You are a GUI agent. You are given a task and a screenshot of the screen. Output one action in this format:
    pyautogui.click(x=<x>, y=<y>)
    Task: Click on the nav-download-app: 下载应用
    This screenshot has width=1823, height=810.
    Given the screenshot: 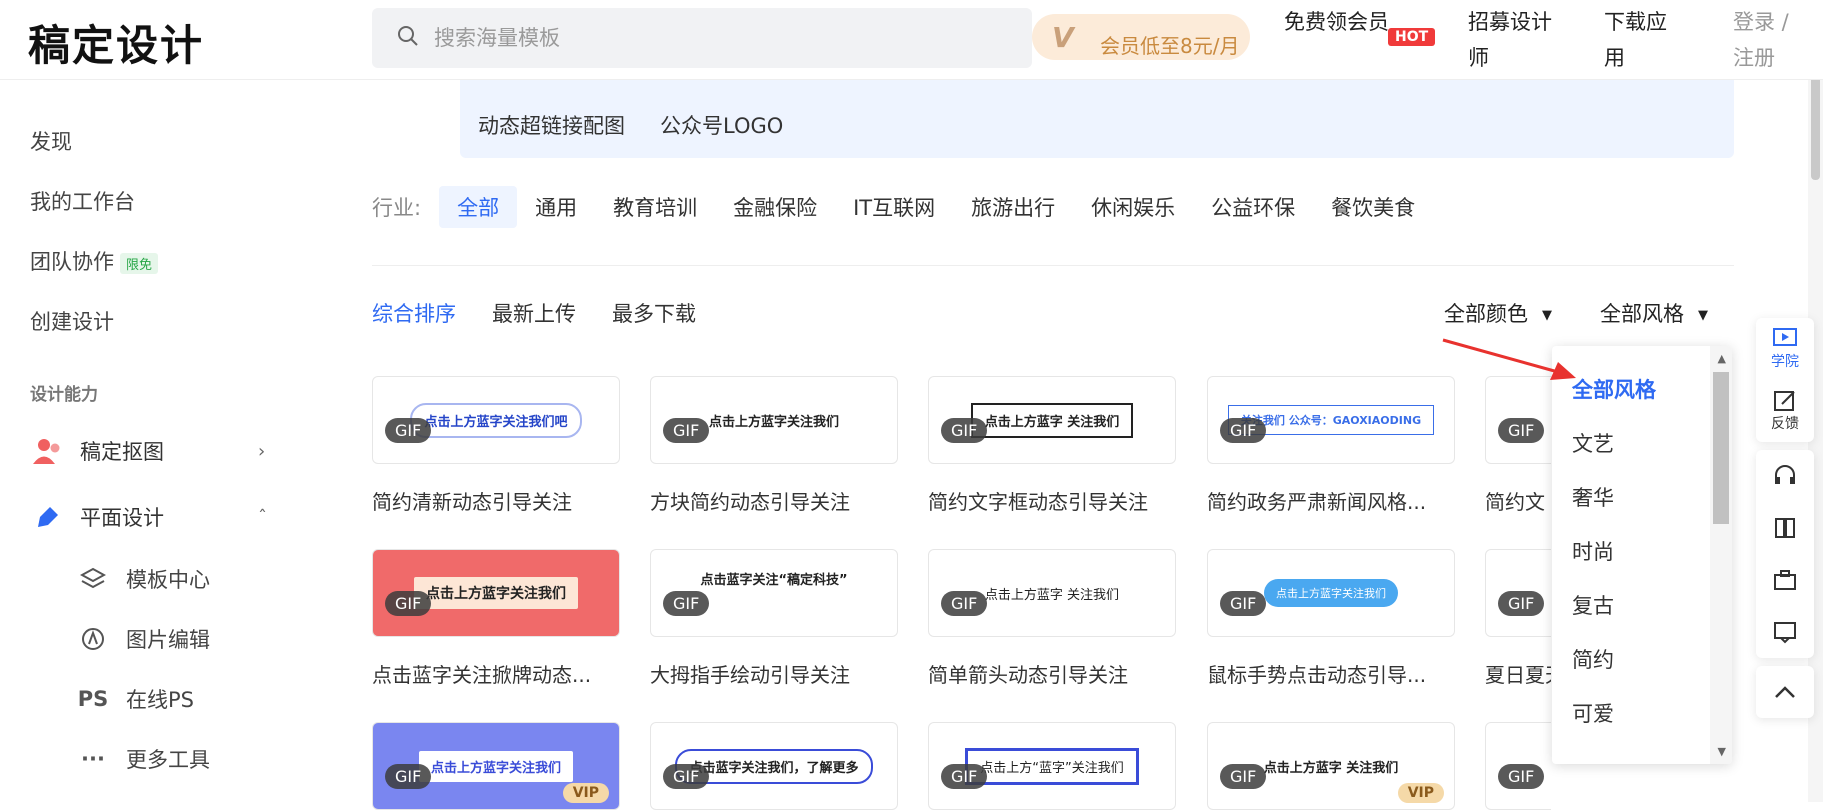 What is the action you would take?
    pyautogui.click(x=1639, y=40)
    